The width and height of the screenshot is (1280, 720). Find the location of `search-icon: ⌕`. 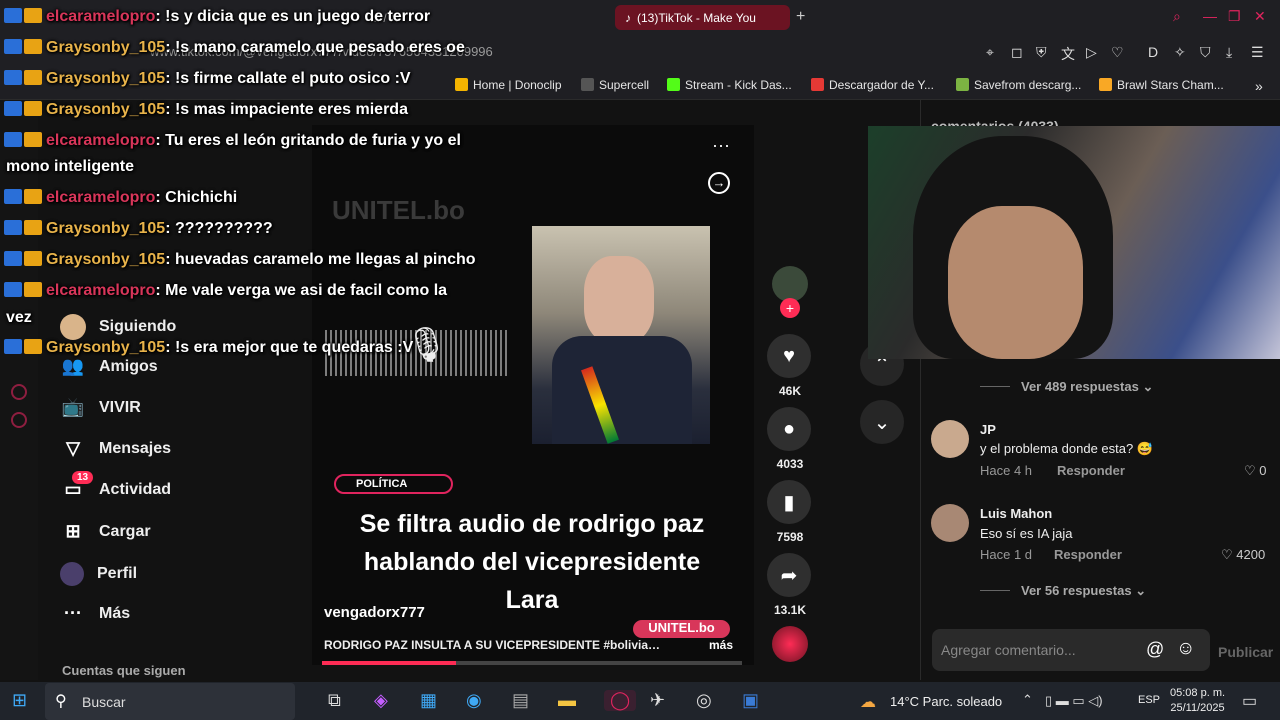

search-icon: ⌕ is located at coordinates (1177, 16).